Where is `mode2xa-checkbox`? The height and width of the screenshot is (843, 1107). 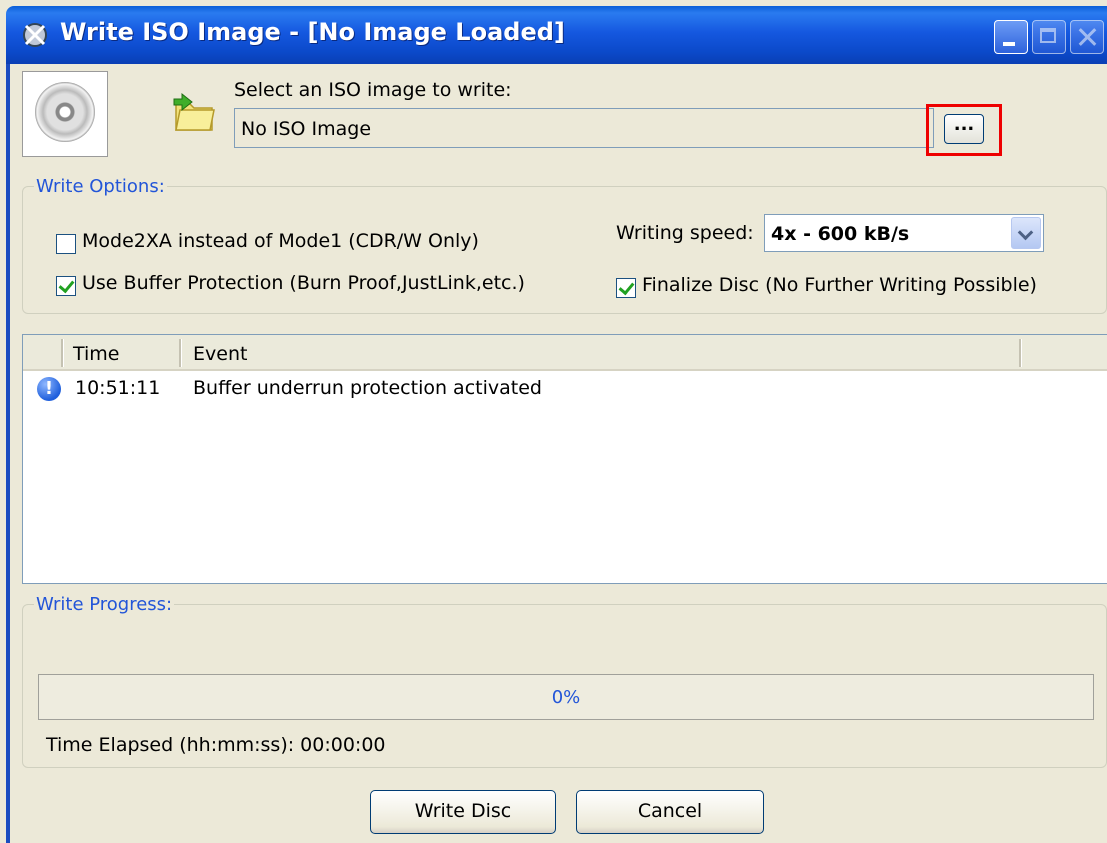
mode2xa-checkbox is located at coordinates (66, 244).